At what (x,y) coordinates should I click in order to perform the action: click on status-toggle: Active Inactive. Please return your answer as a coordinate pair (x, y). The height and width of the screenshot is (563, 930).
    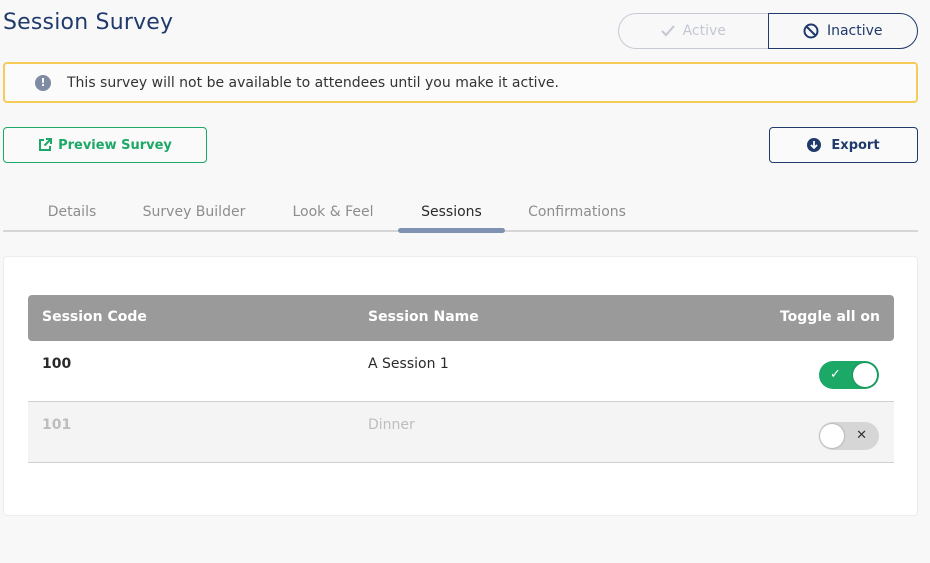
    Looking at the image, I should click on (768, 31).